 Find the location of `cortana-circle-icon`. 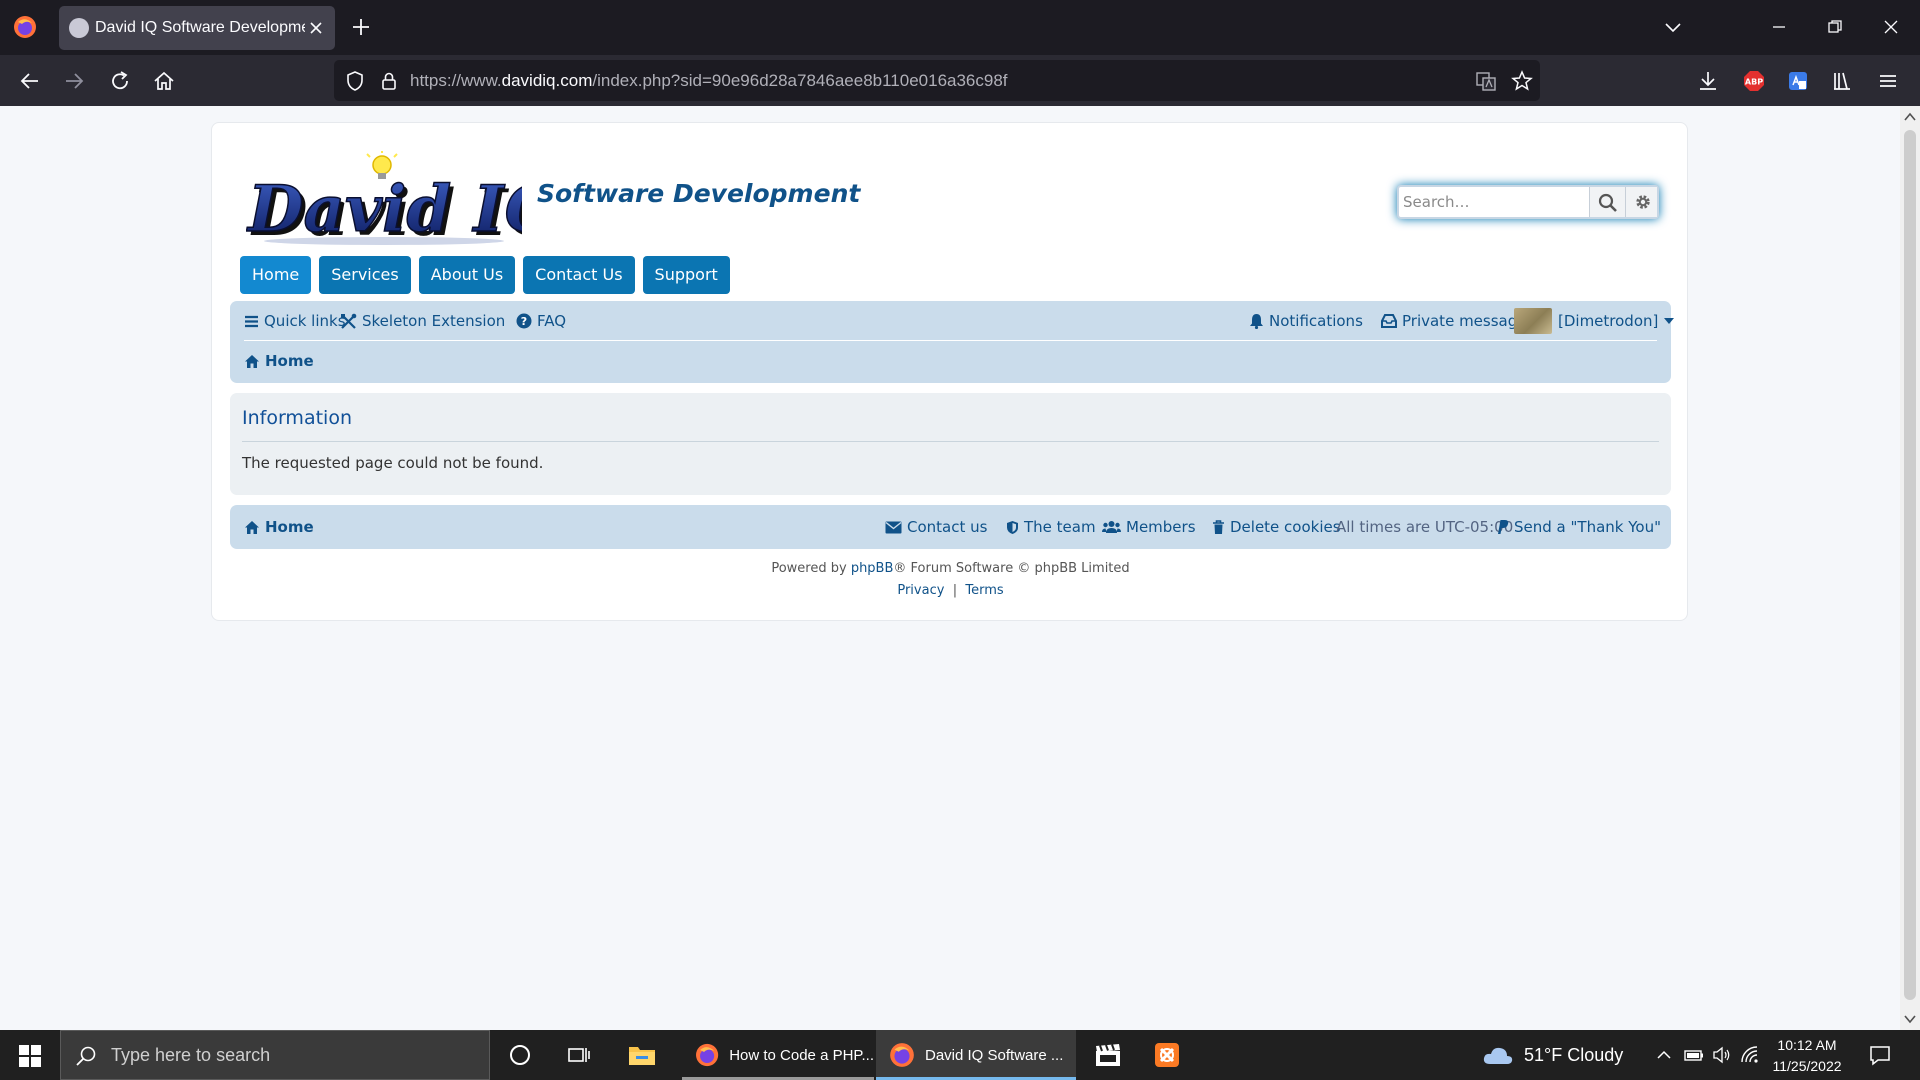

cortana-circle-icon is located at coordinates (520, 1055).